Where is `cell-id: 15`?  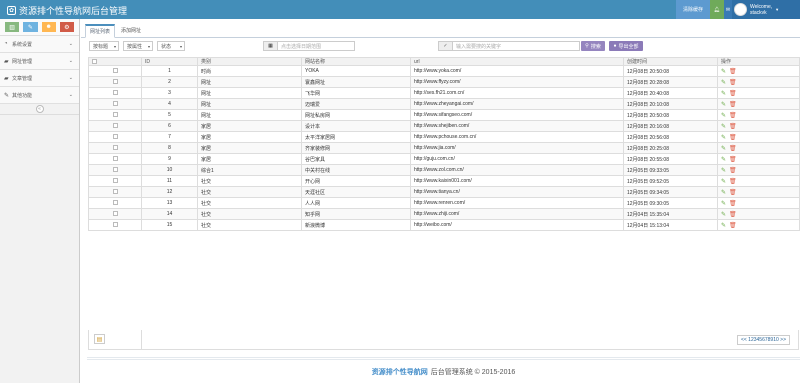 cell-id: 15 is located at coordinates (169, 225).